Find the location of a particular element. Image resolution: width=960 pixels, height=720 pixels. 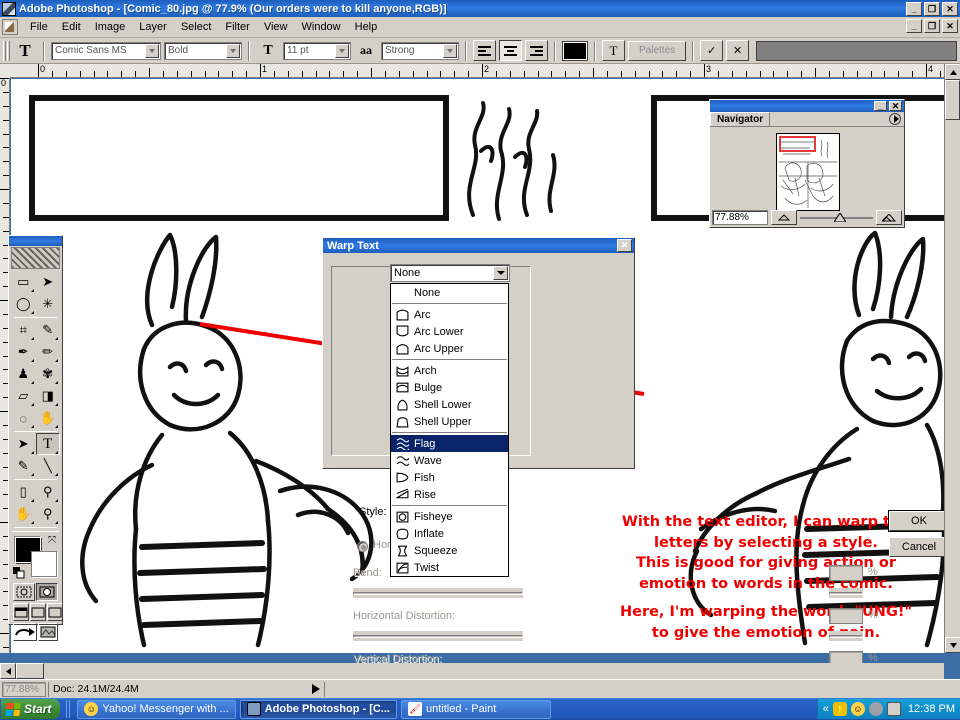

menu-layer: Layer is located at coordinates (153, 27).